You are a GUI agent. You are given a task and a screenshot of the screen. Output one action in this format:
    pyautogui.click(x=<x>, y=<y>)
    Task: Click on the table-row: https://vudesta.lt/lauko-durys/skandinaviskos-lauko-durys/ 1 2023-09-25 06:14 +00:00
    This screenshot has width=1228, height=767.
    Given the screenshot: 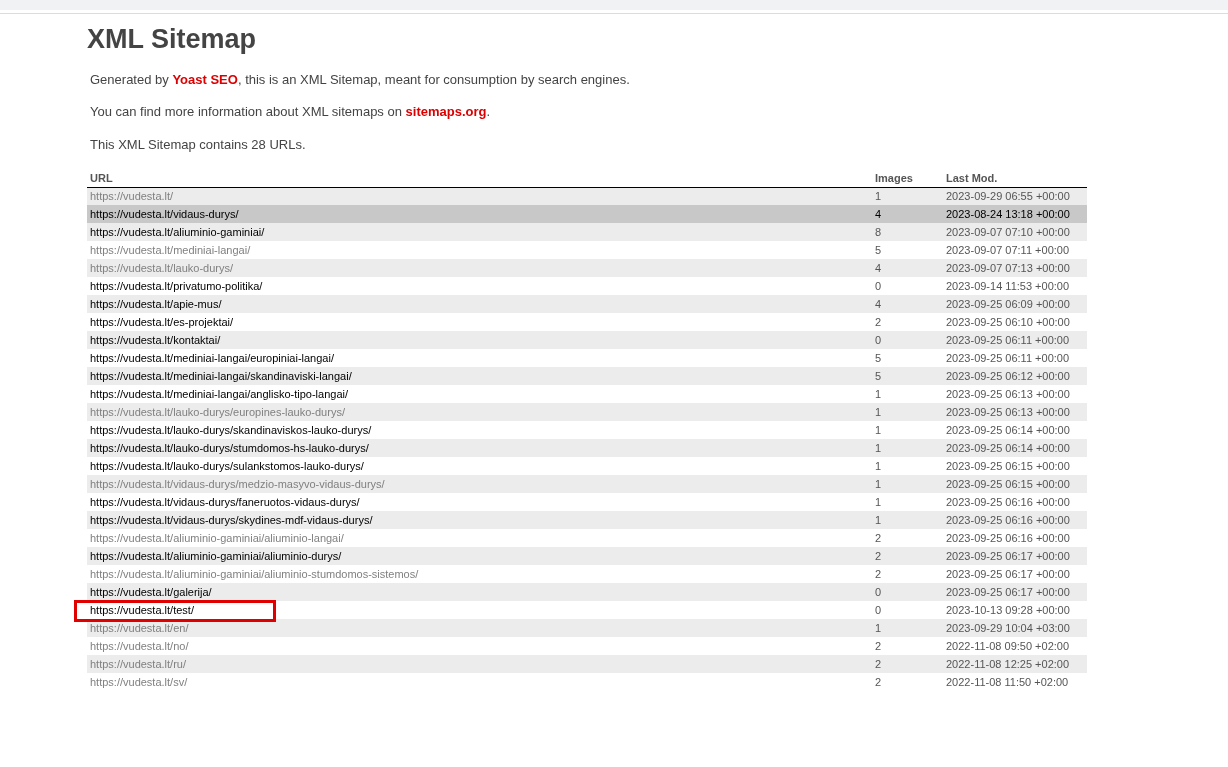 What is the action you would take?
    pyautogui.click(x=587, y=430)
    